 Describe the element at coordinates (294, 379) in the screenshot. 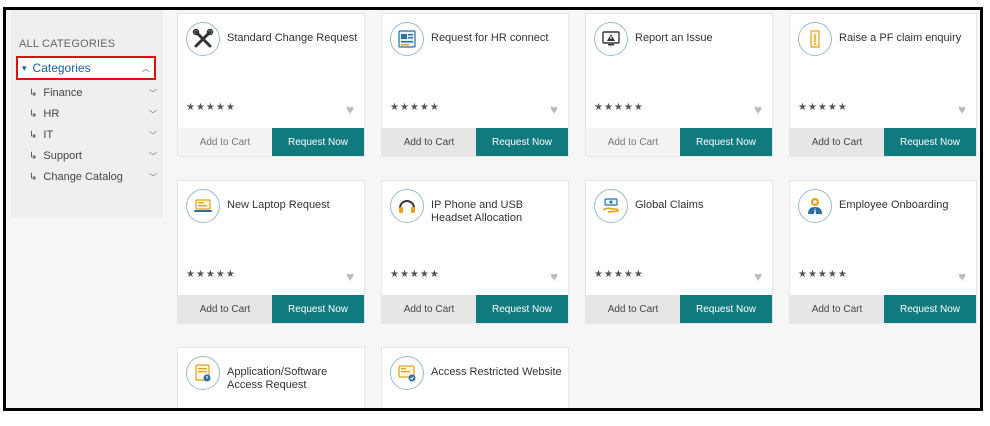

I see `card-title: Application/Software Access Request` at that location.